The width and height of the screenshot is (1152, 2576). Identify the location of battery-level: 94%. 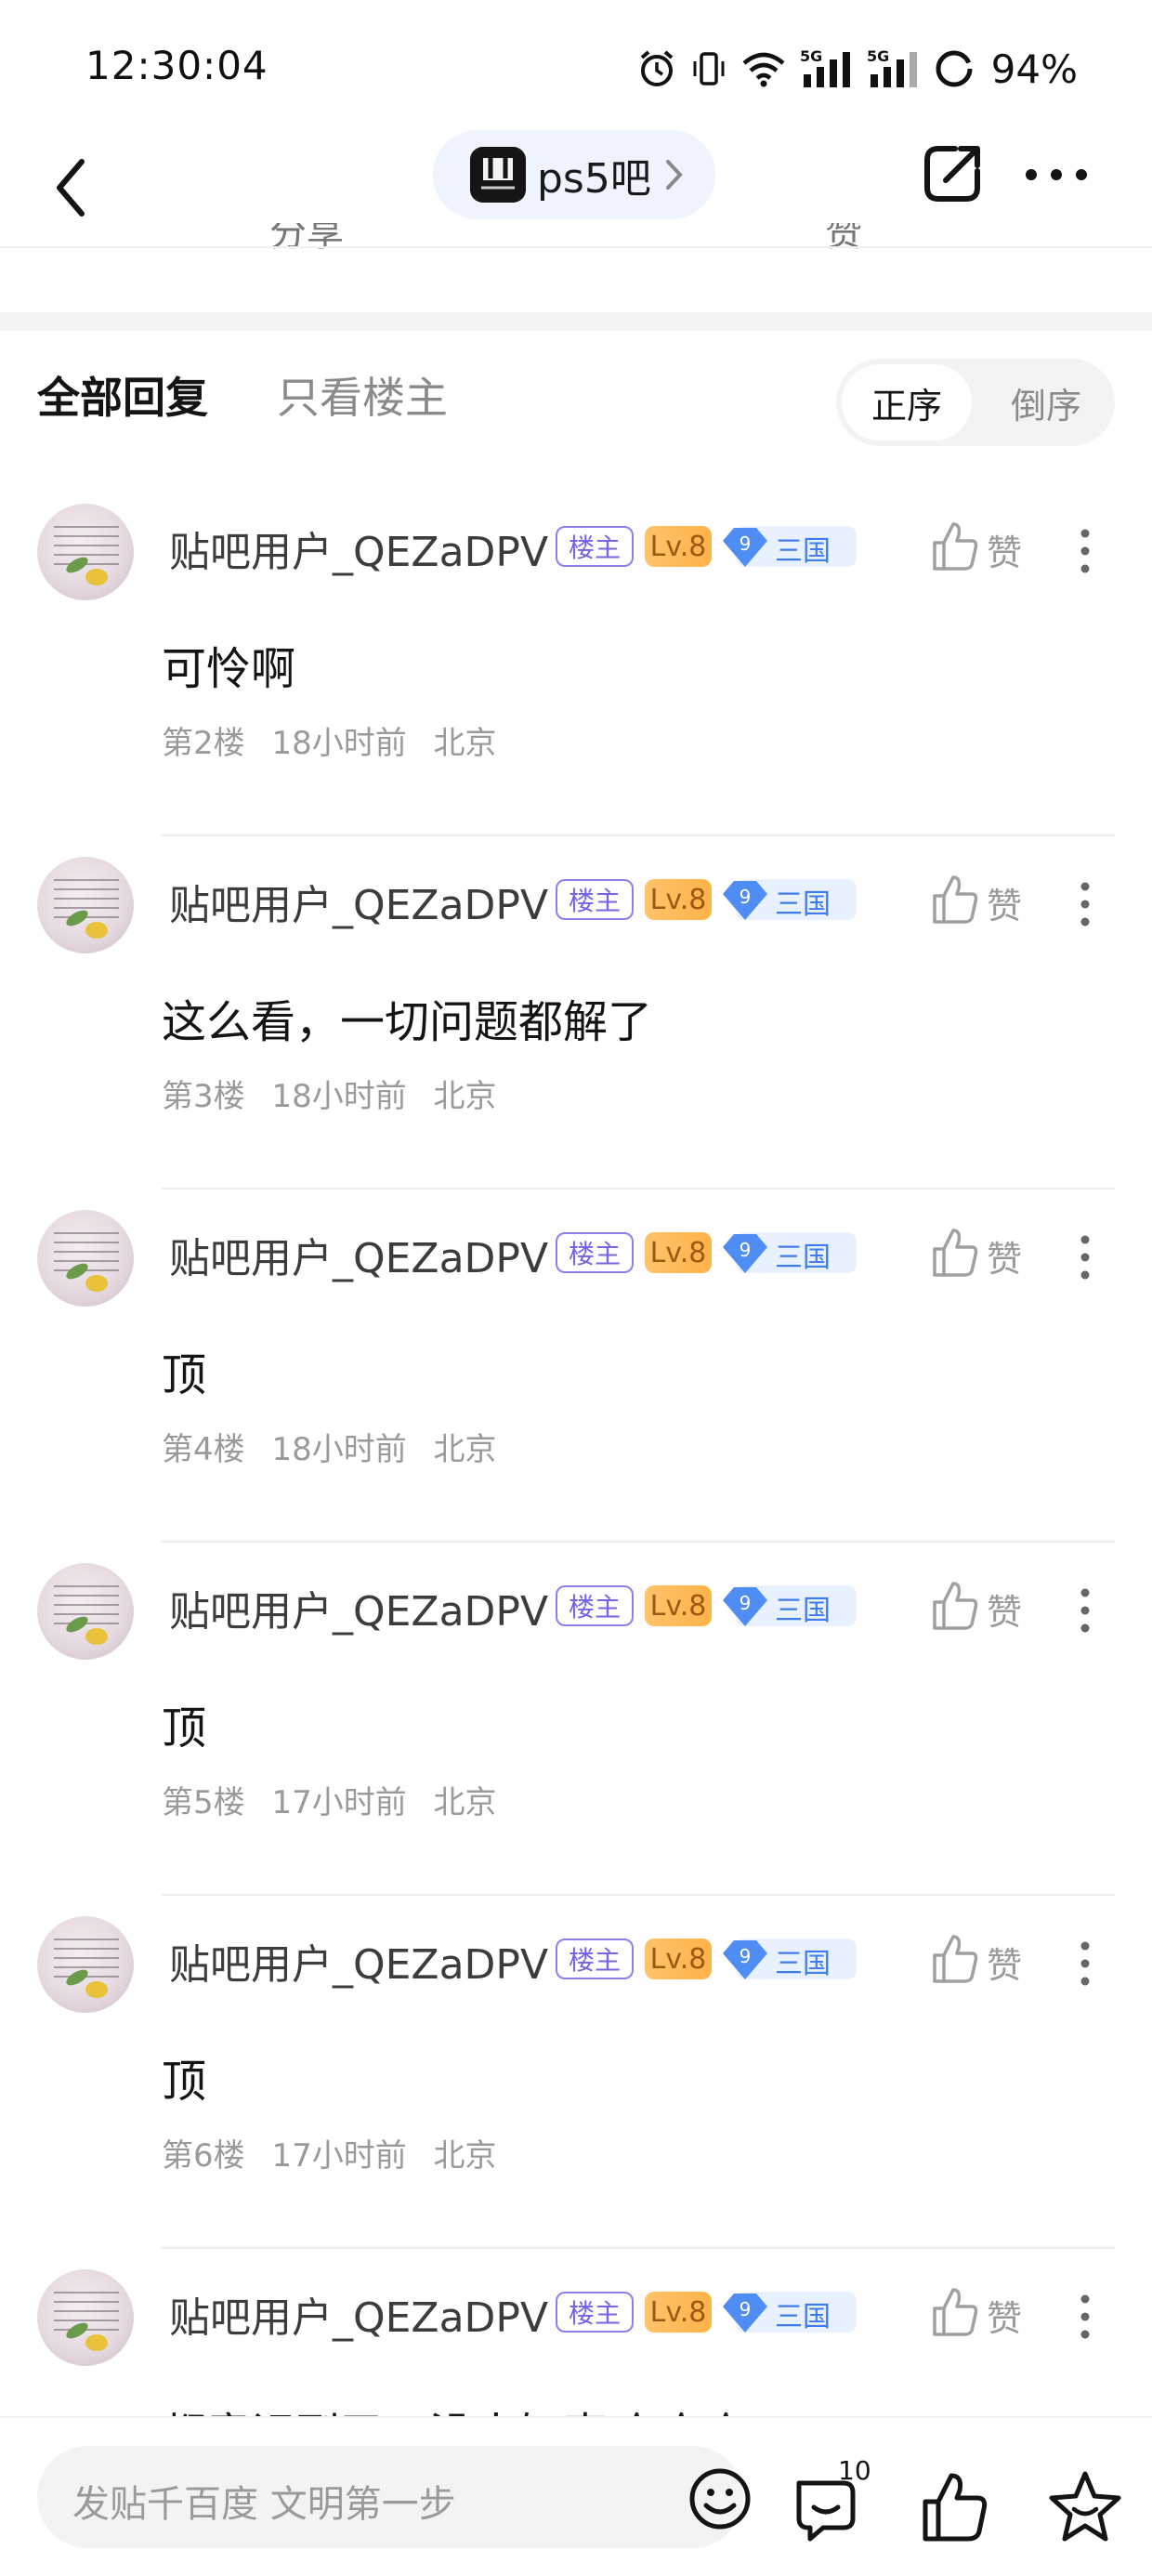
(1034, 69).